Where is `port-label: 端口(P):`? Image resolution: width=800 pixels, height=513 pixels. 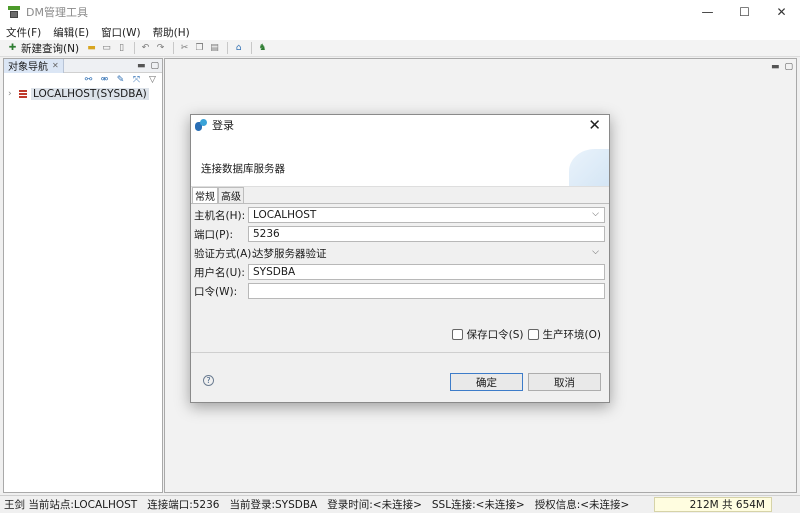
port-label: 端口(P): is located at coordinates (214, 234).